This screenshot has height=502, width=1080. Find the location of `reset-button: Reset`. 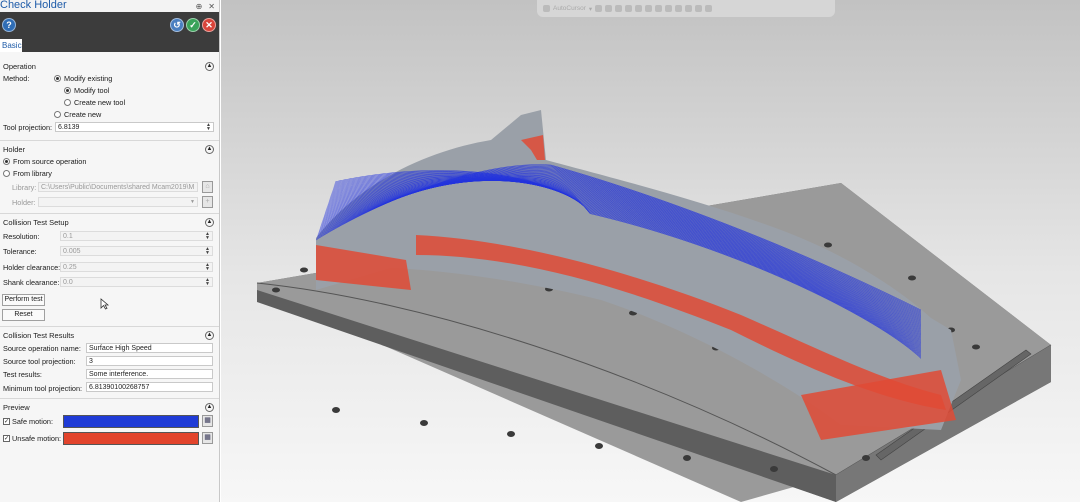

reset-button: Reset is located at coordinates (23, 315).